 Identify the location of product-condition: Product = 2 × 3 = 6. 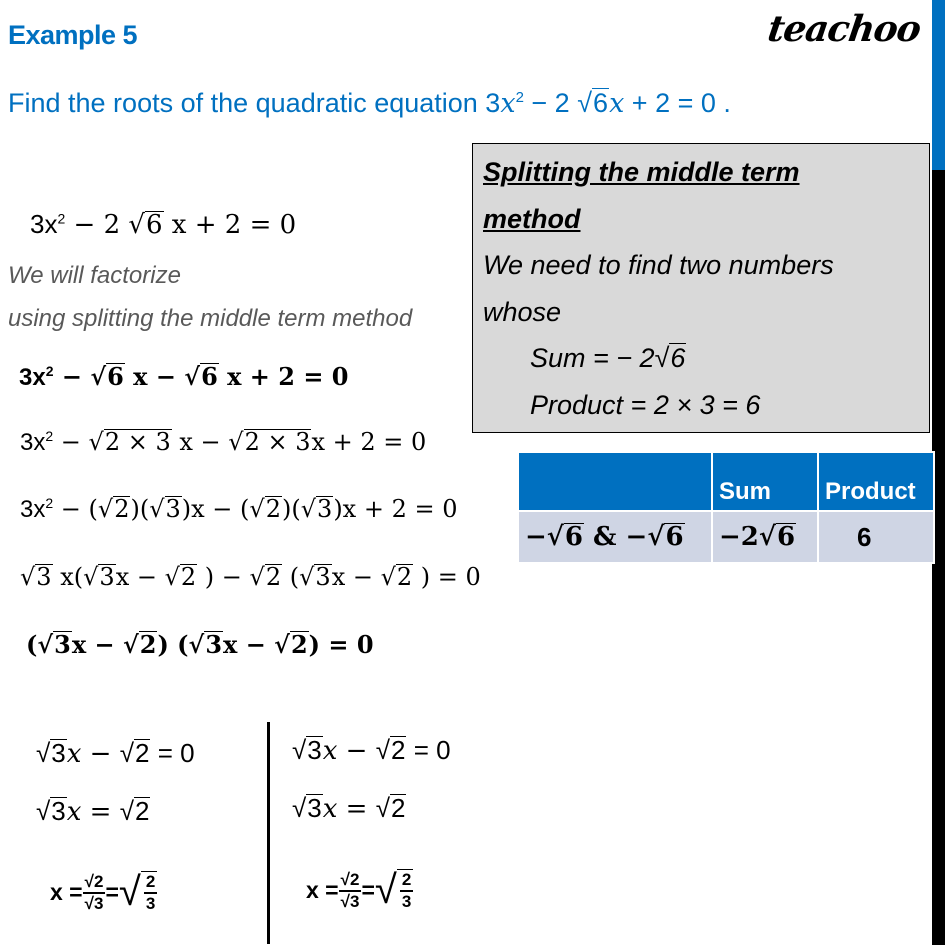
(645, 404).